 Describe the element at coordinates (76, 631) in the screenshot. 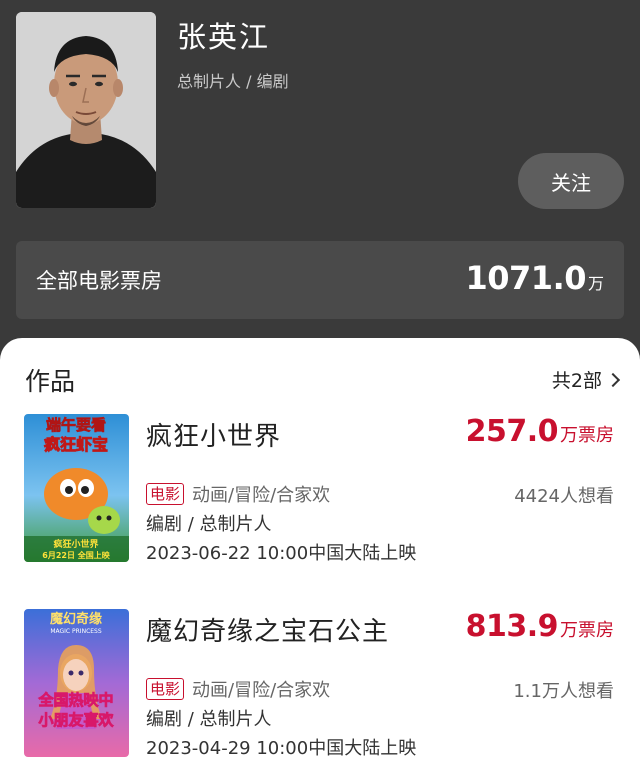

I see `poster-text: MAGIC PRINCESS` at that location.